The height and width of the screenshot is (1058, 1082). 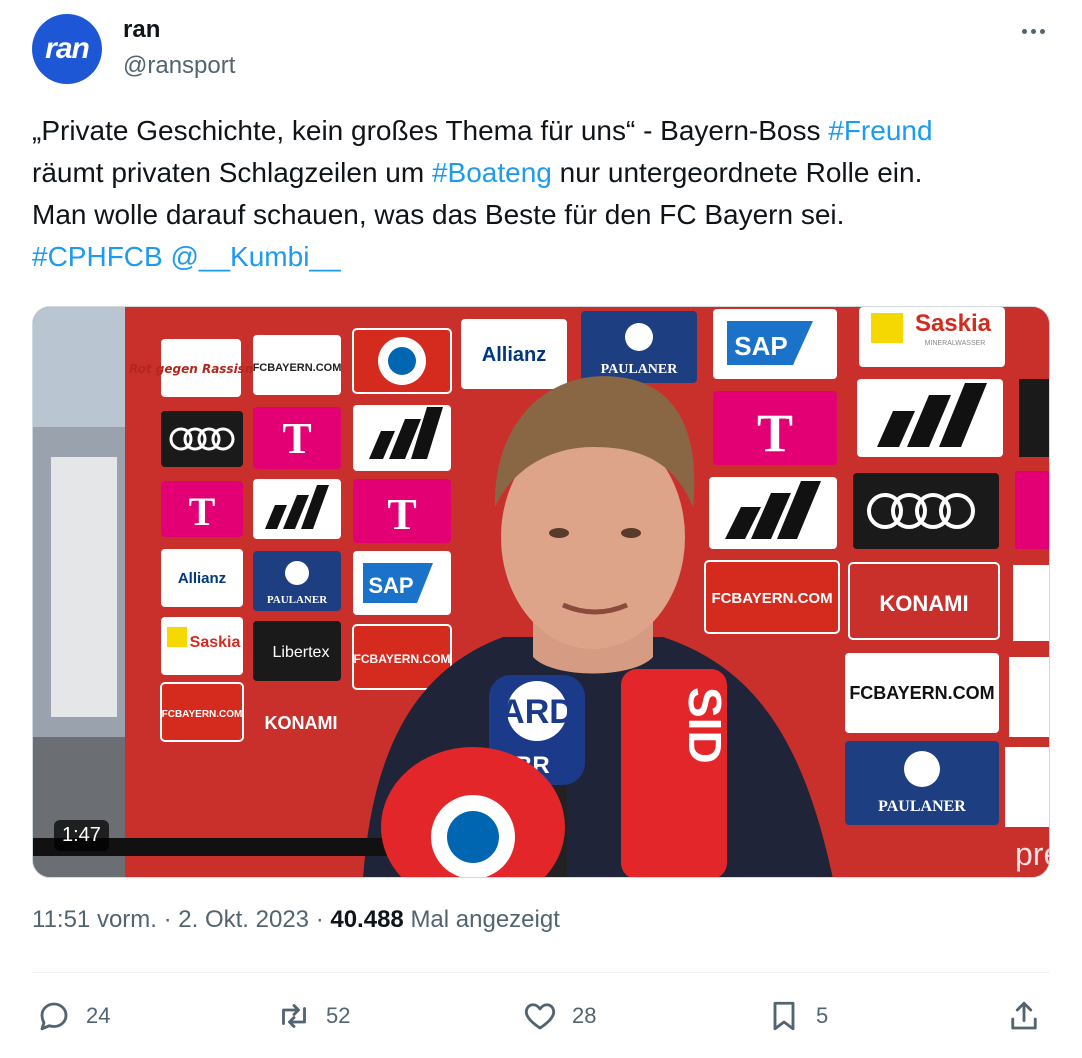 I want to click on sponsor-rot-gegen-rassismus: Rot gegen Rassismus, so click(x=201, y=369).